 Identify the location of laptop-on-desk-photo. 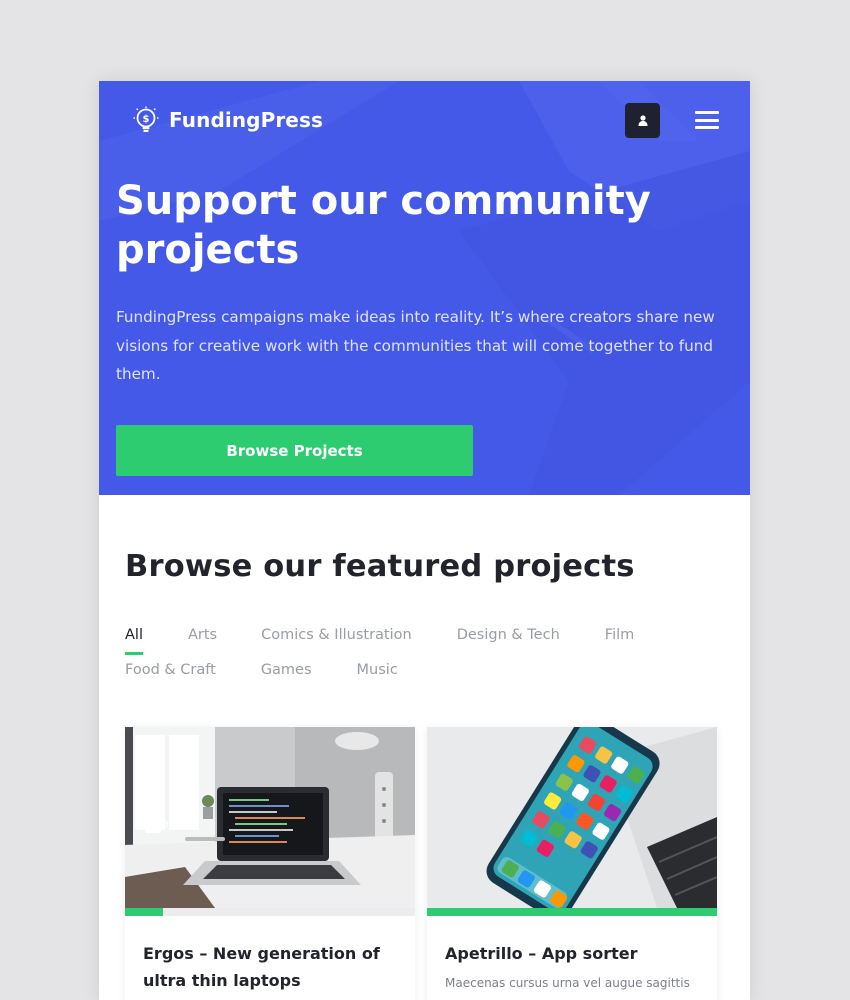
(270, 817).